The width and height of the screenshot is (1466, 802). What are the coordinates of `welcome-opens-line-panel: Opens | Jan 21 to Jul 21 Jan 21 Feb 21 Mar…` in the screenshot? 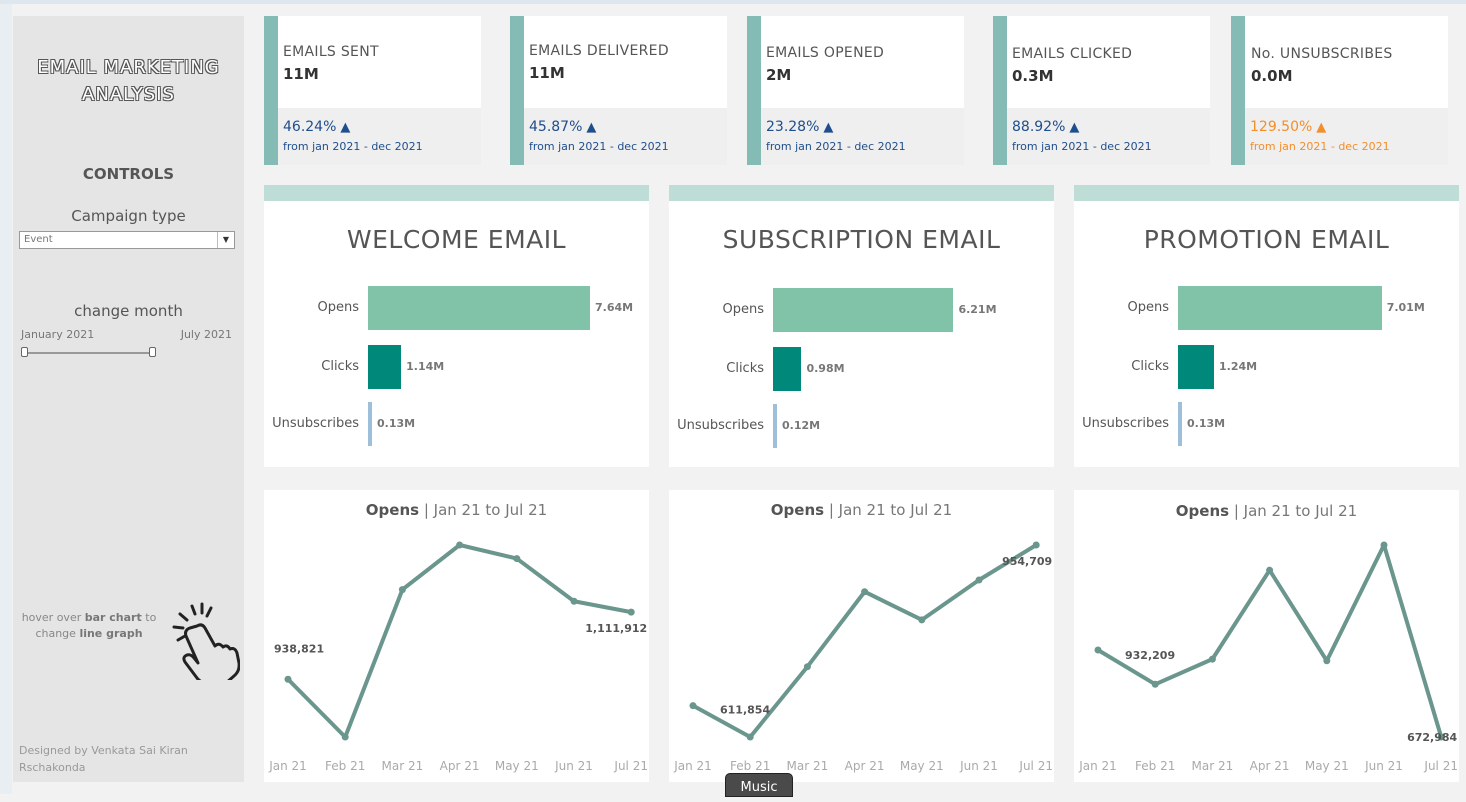 It's located at (456, 636).